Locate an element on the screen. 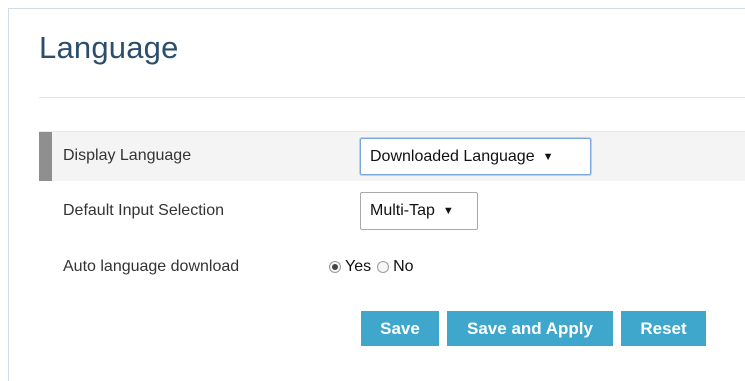 The image size is (745, 381). default-input-label: Default Input Selection is located at coordinates (143, 210).